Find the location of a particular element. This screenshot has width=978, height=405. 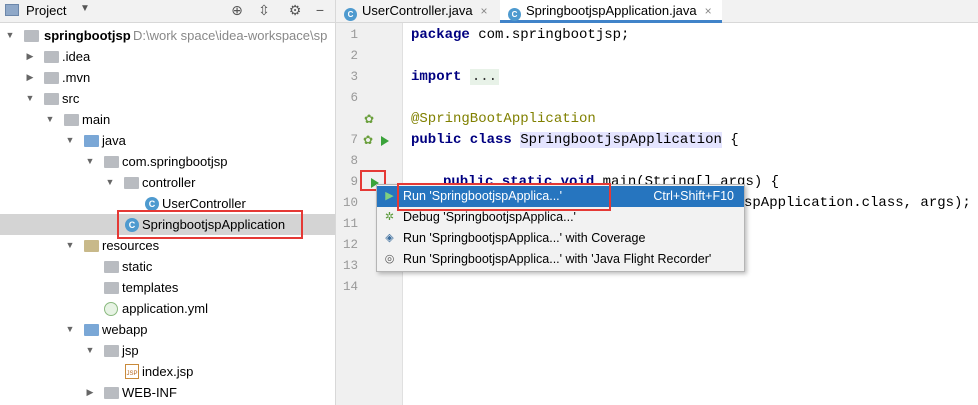

line-number: 1 is located at coordinates (354, 35).